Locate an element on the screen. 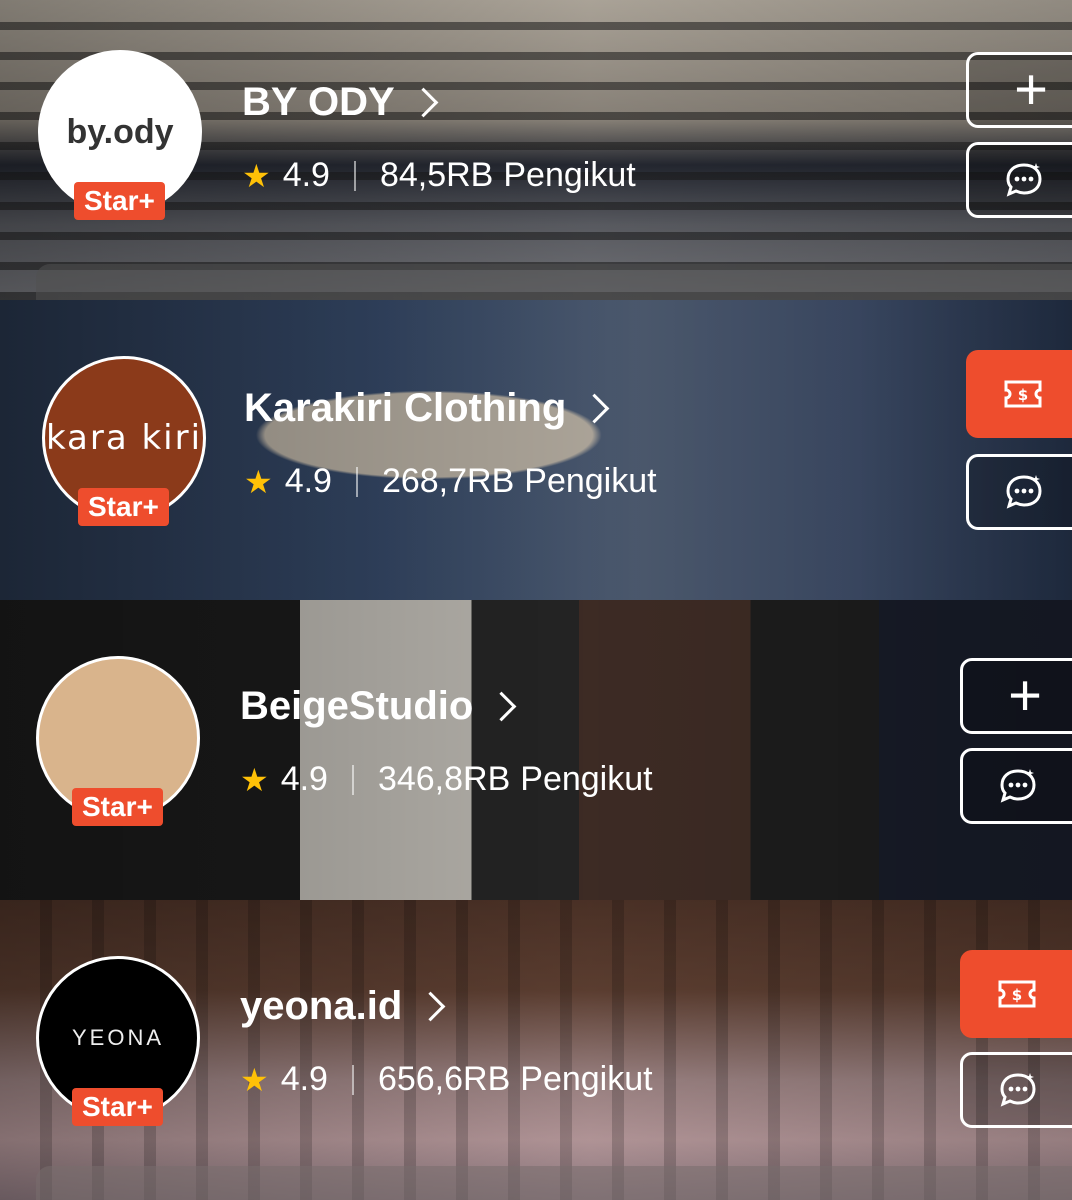 The height and width of the screenshot is (1200, 1072). shop-stats: ★ 4.9 346,8RB Pengikut is located at coordinates (446, 779).